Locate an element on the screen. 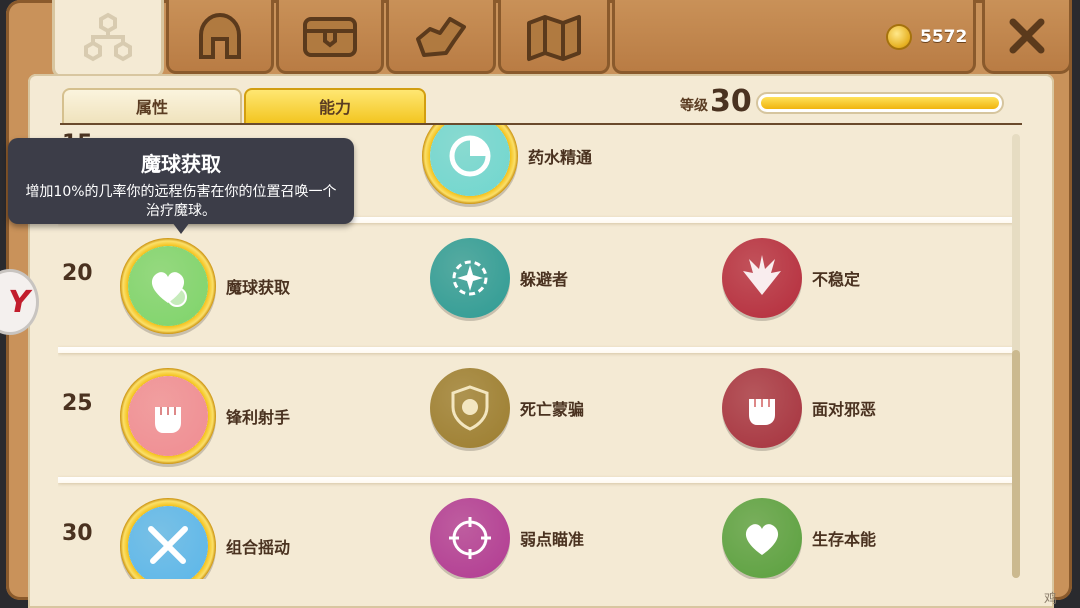  tab-gauntlet is located at coordinates (441, 37).